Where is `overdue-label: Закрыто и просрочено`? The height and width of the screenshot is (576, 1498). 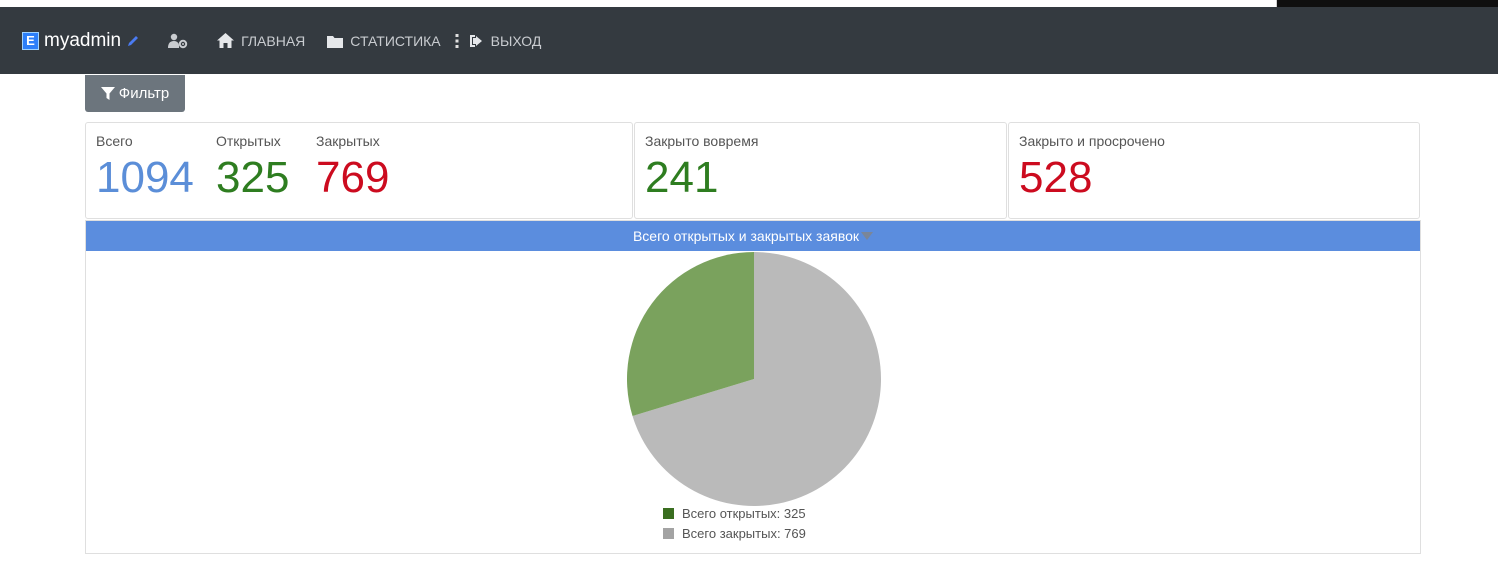
overdue-label: Закрыто и просрочено is located at coordinates (1092, 141).